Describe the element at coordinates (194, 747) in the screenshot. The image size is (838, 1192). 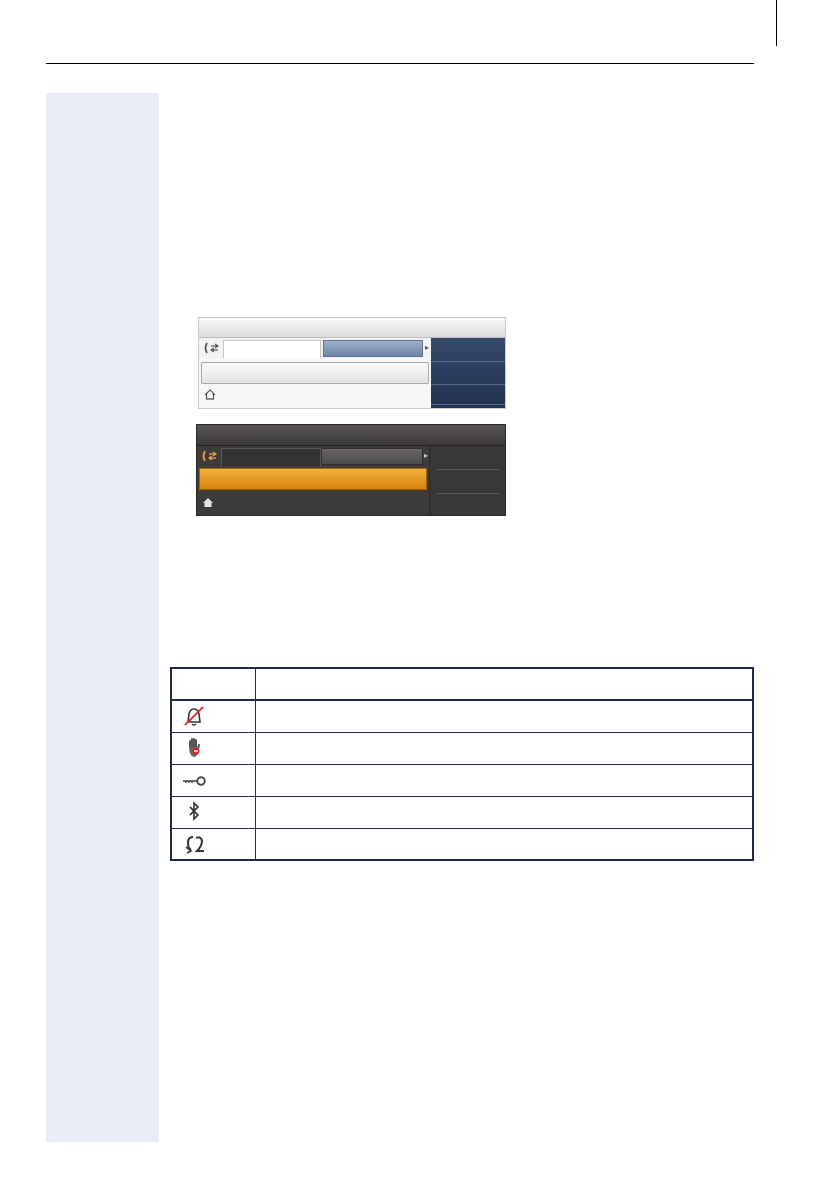
I see `do-not-disturb-icon` at that location.